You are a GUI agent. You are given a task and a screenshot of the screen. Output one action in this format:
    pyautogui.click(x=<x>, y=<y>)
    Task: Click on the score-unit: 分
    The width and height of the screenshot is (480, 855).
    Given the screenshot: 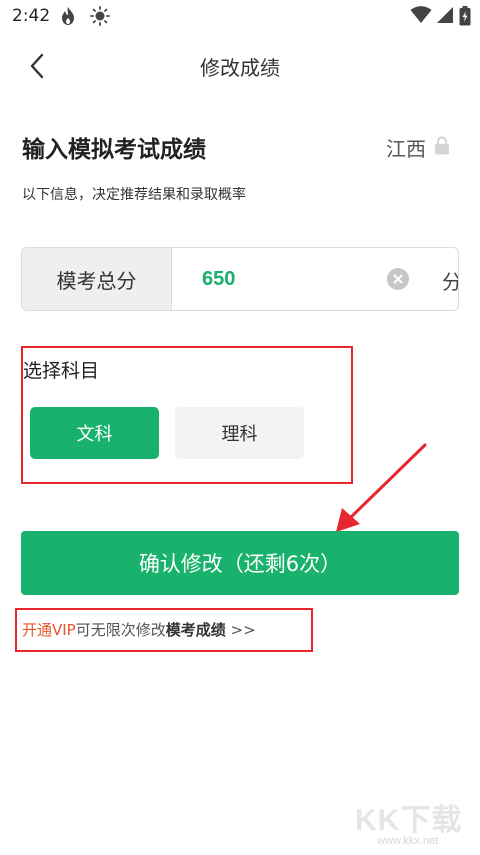 What is the action you would take?
    pyautogui.click(x=450, y=280)
    